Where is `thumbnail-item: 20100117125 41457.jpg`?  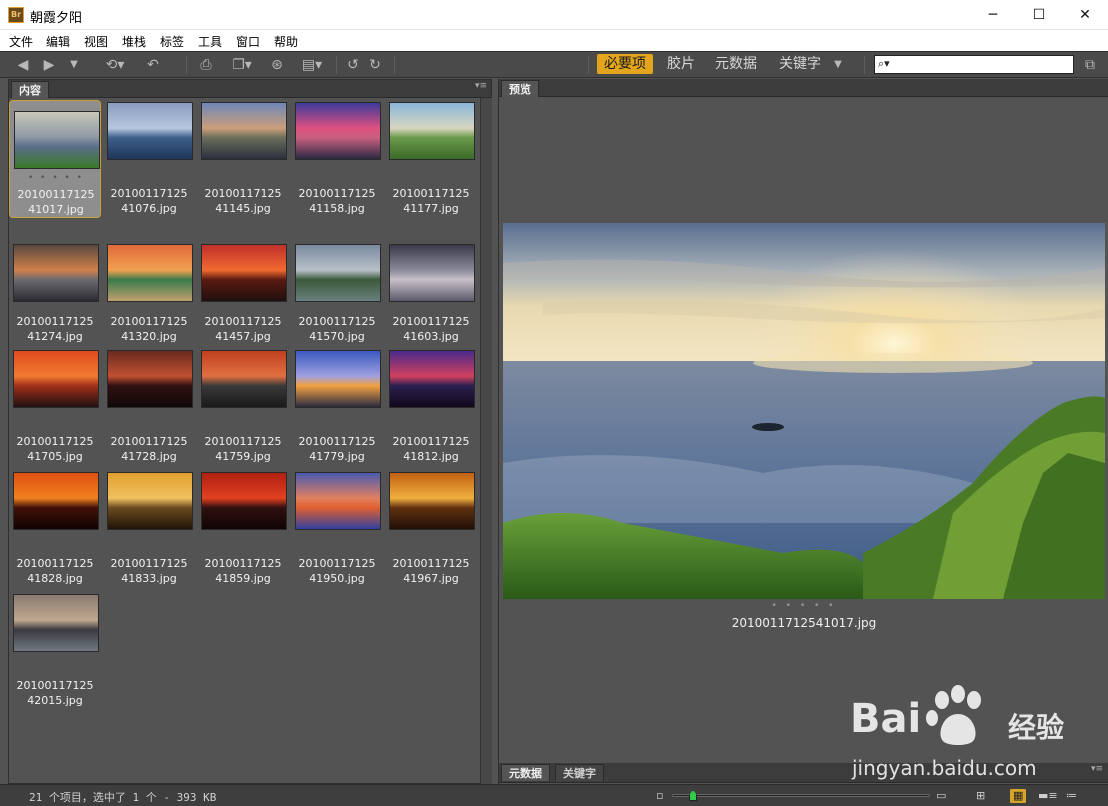
thumbnail-item: 20100117125 41457.jpg is located at coordinates (243, 289).